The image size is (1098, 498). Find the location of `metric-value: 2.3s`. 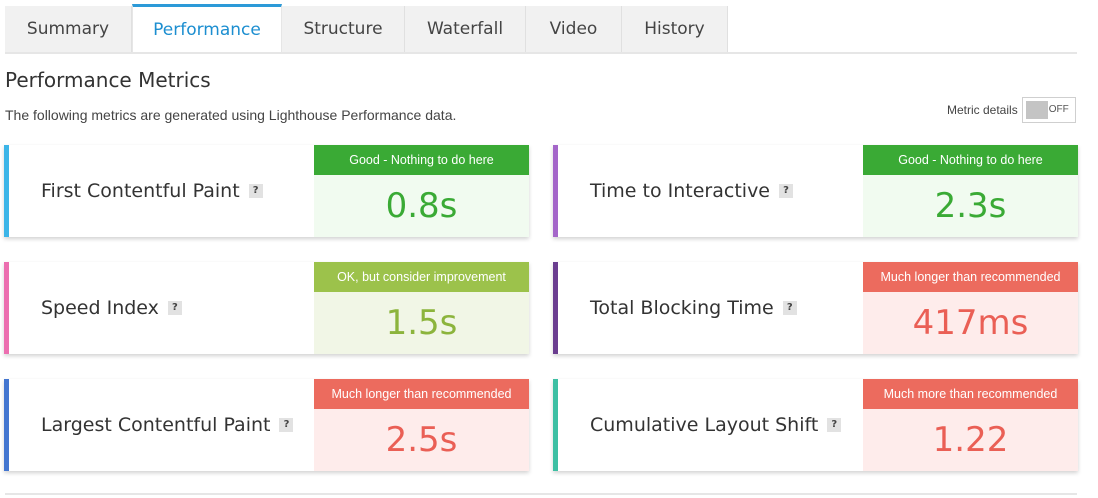

metric-value: 2.3s is located at coordinates (970, 206).